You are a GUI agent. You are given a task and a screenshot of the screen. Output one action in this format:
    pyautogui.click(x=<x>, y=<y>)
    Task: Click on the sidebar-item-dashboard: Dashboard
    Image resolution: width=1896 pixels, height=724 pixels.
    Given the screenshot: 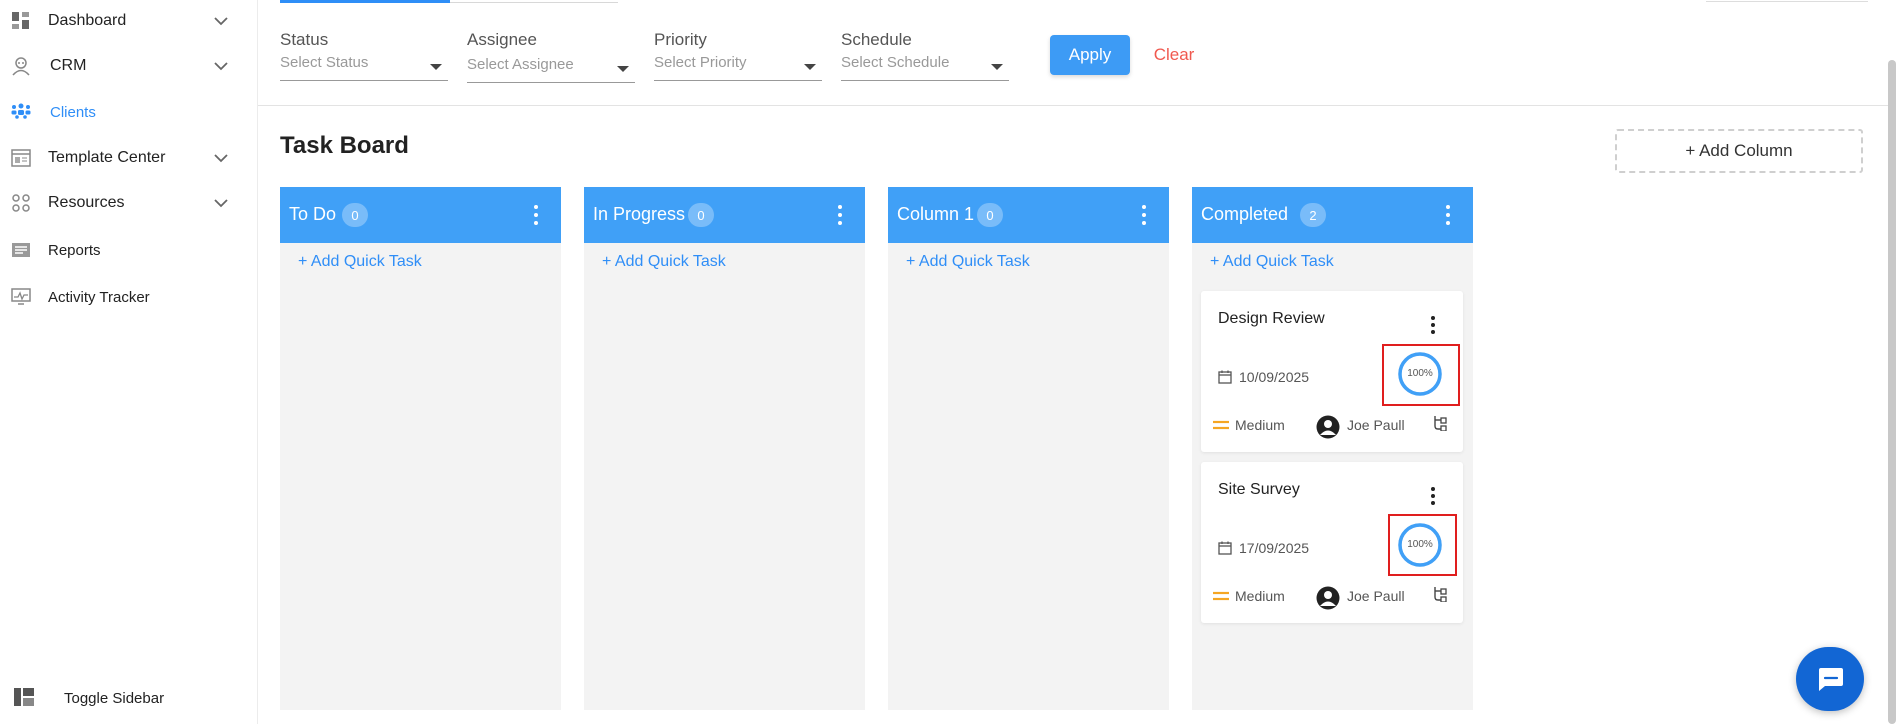 What is the action you would take?
    pyautogui.click(x=129, y=21)
    